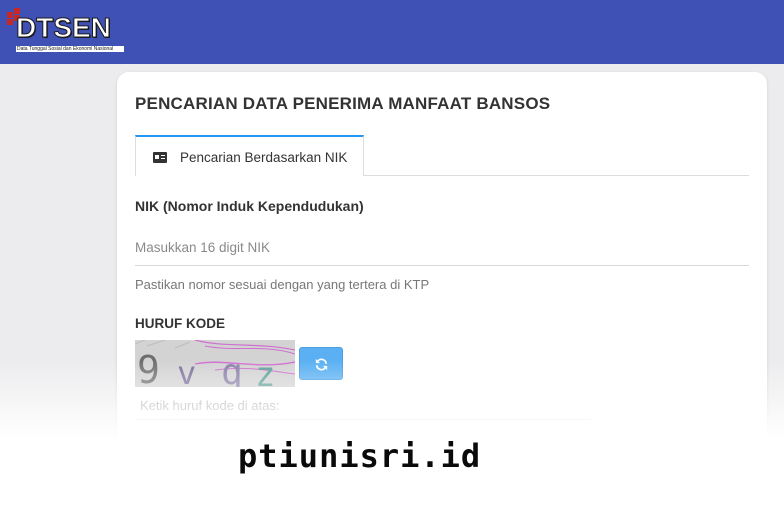 The height and width of the screenshot is (506, 784). I want to click on nik-label: NIK (Nomor Induk Kependudukan), so click(249, 206).